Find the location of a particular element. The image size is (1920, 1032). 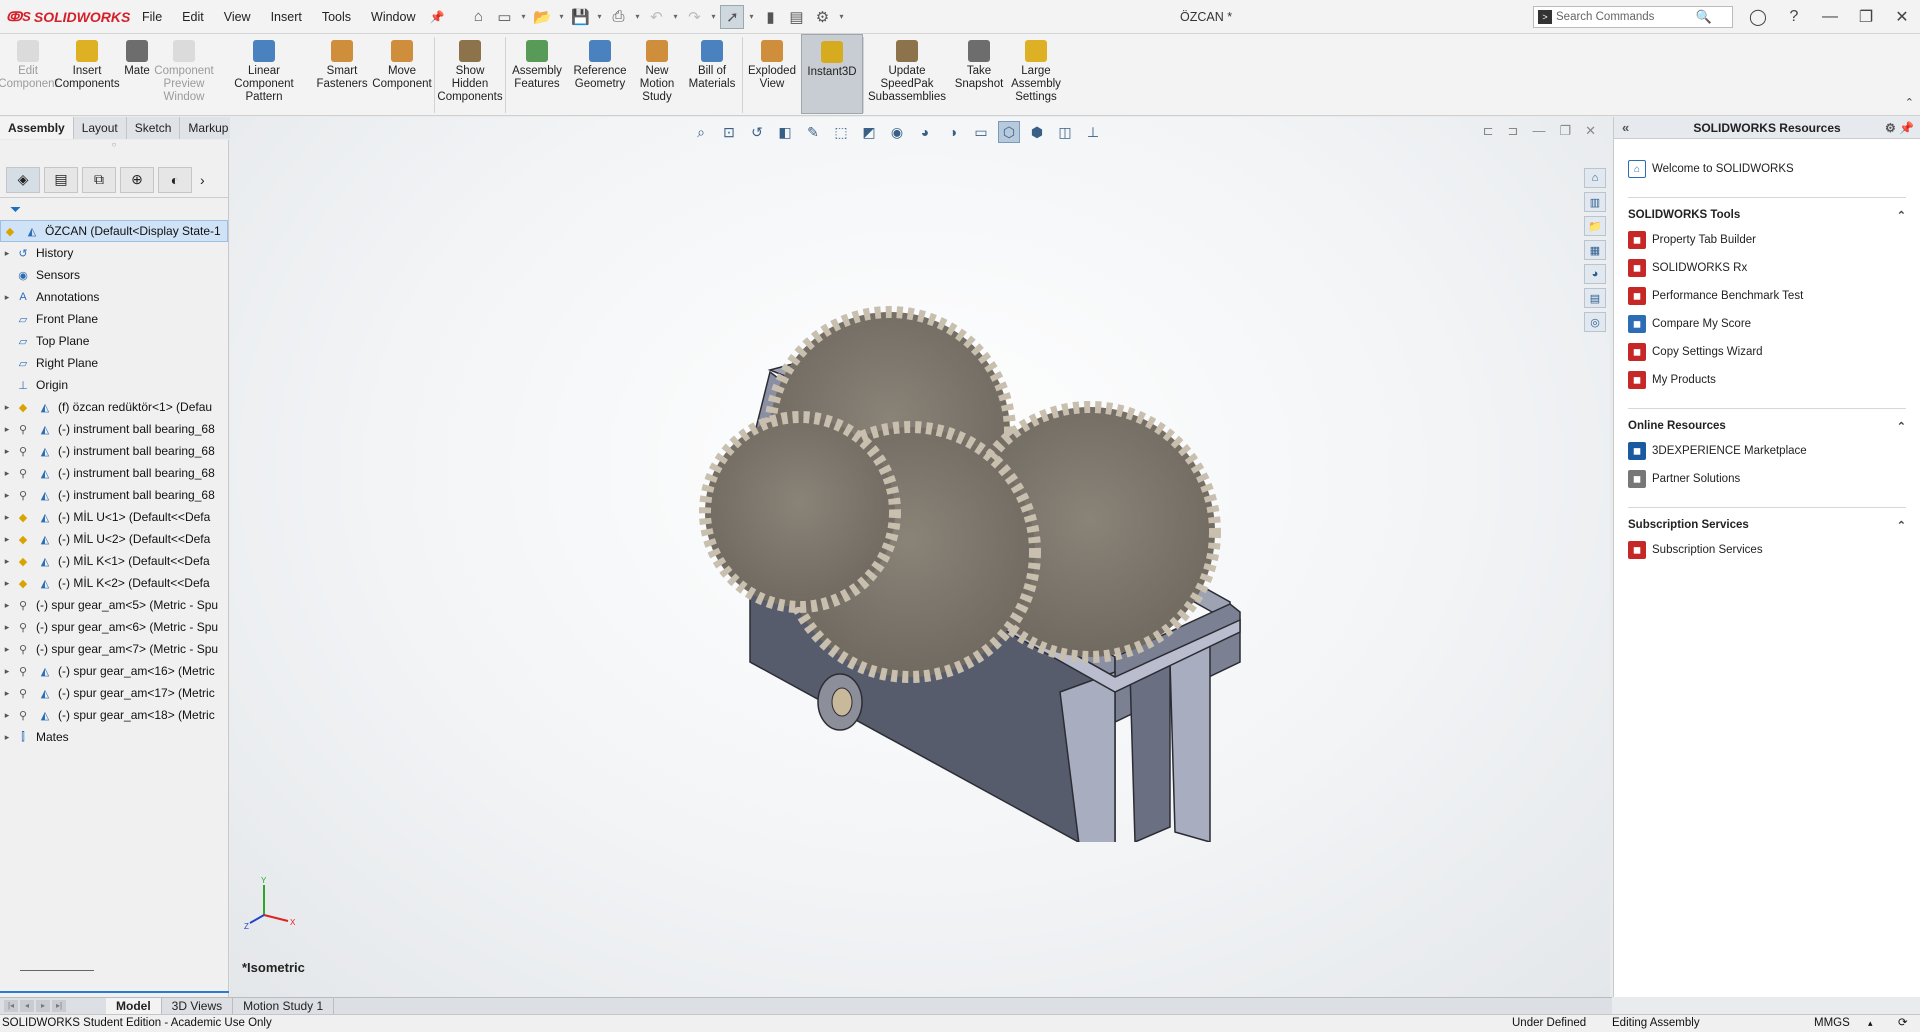

ribbon-snapshot-button: Take Snapshot is located at coordinates (979, 74).